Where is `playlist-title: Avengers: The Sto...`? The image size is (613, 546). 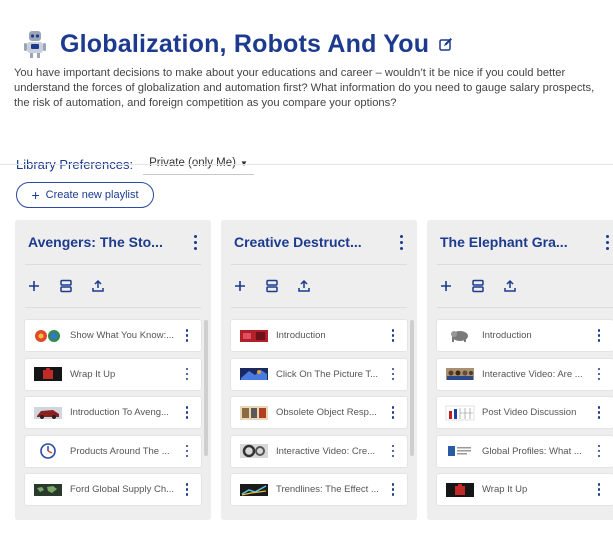
playlist-title: Avengers: The Sto... is located at coordinates (95, 242).